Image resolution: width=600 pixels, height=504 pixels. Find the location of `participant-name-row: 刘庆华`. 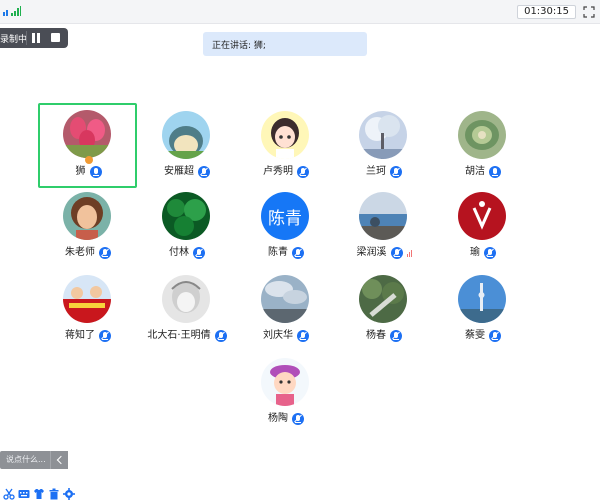

participant-name-row: 刘庆华 is located at coordinates (286, 336).